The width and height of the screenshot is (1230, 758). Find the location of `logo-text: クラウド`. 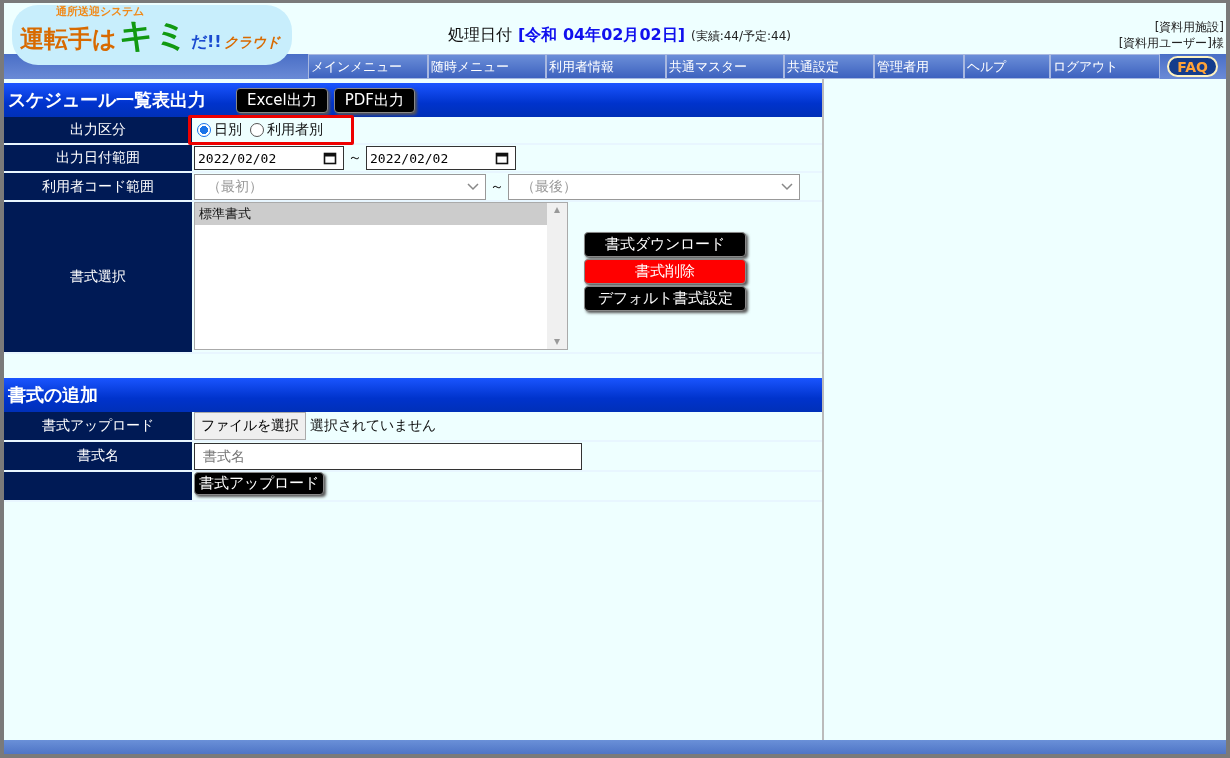

logo-text: クラウド is located at coordinates (251, 42).